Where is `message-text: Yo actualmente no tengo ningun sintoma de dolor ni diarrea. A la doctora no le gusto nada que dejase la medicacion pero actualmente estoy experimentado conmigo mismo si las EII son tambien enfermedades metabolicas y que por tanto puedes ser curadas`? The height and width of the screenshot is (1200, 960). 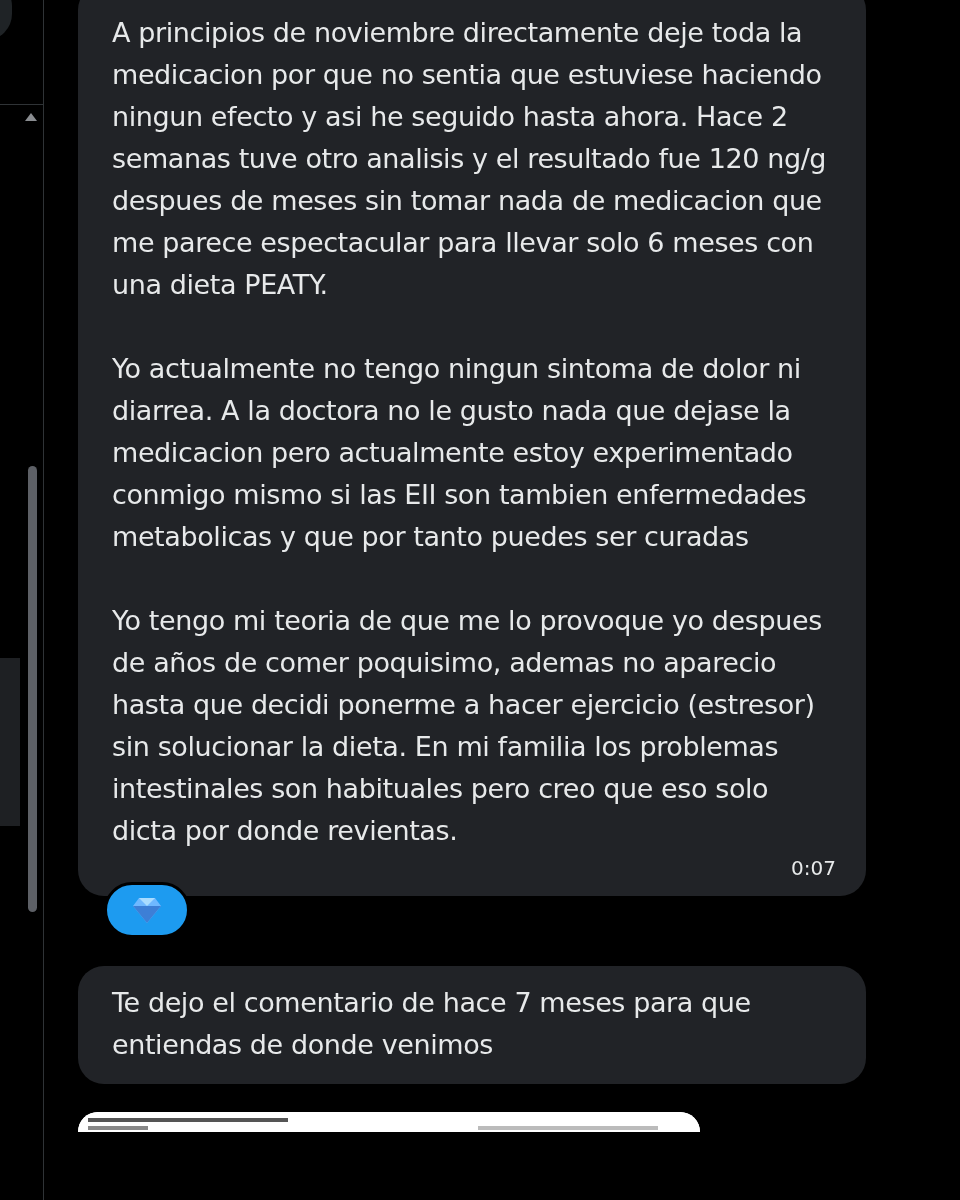 message-text: Yo actualmente no tengo ningun sintoma de dolor ni diarrea. A la doctora no le gusto nada que dejase la medicacion pero actualmente estoy experimentado conmigo mismo si las EII son tambien enfermedades metabolicas y que por tanto puedes ser curadas is located at coordinates (460, 453).